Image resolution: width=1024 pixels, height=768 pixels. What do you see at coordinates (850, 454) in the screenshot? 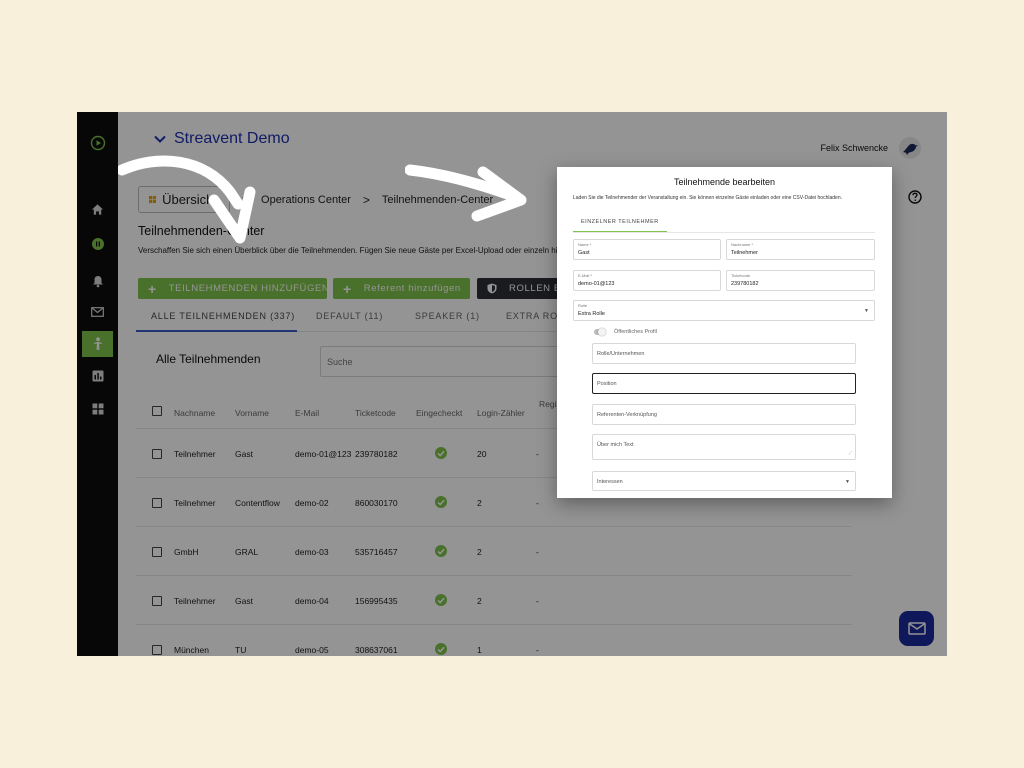
I see `resize-handle-icon: ⟋` at bounding box center [850, 454].